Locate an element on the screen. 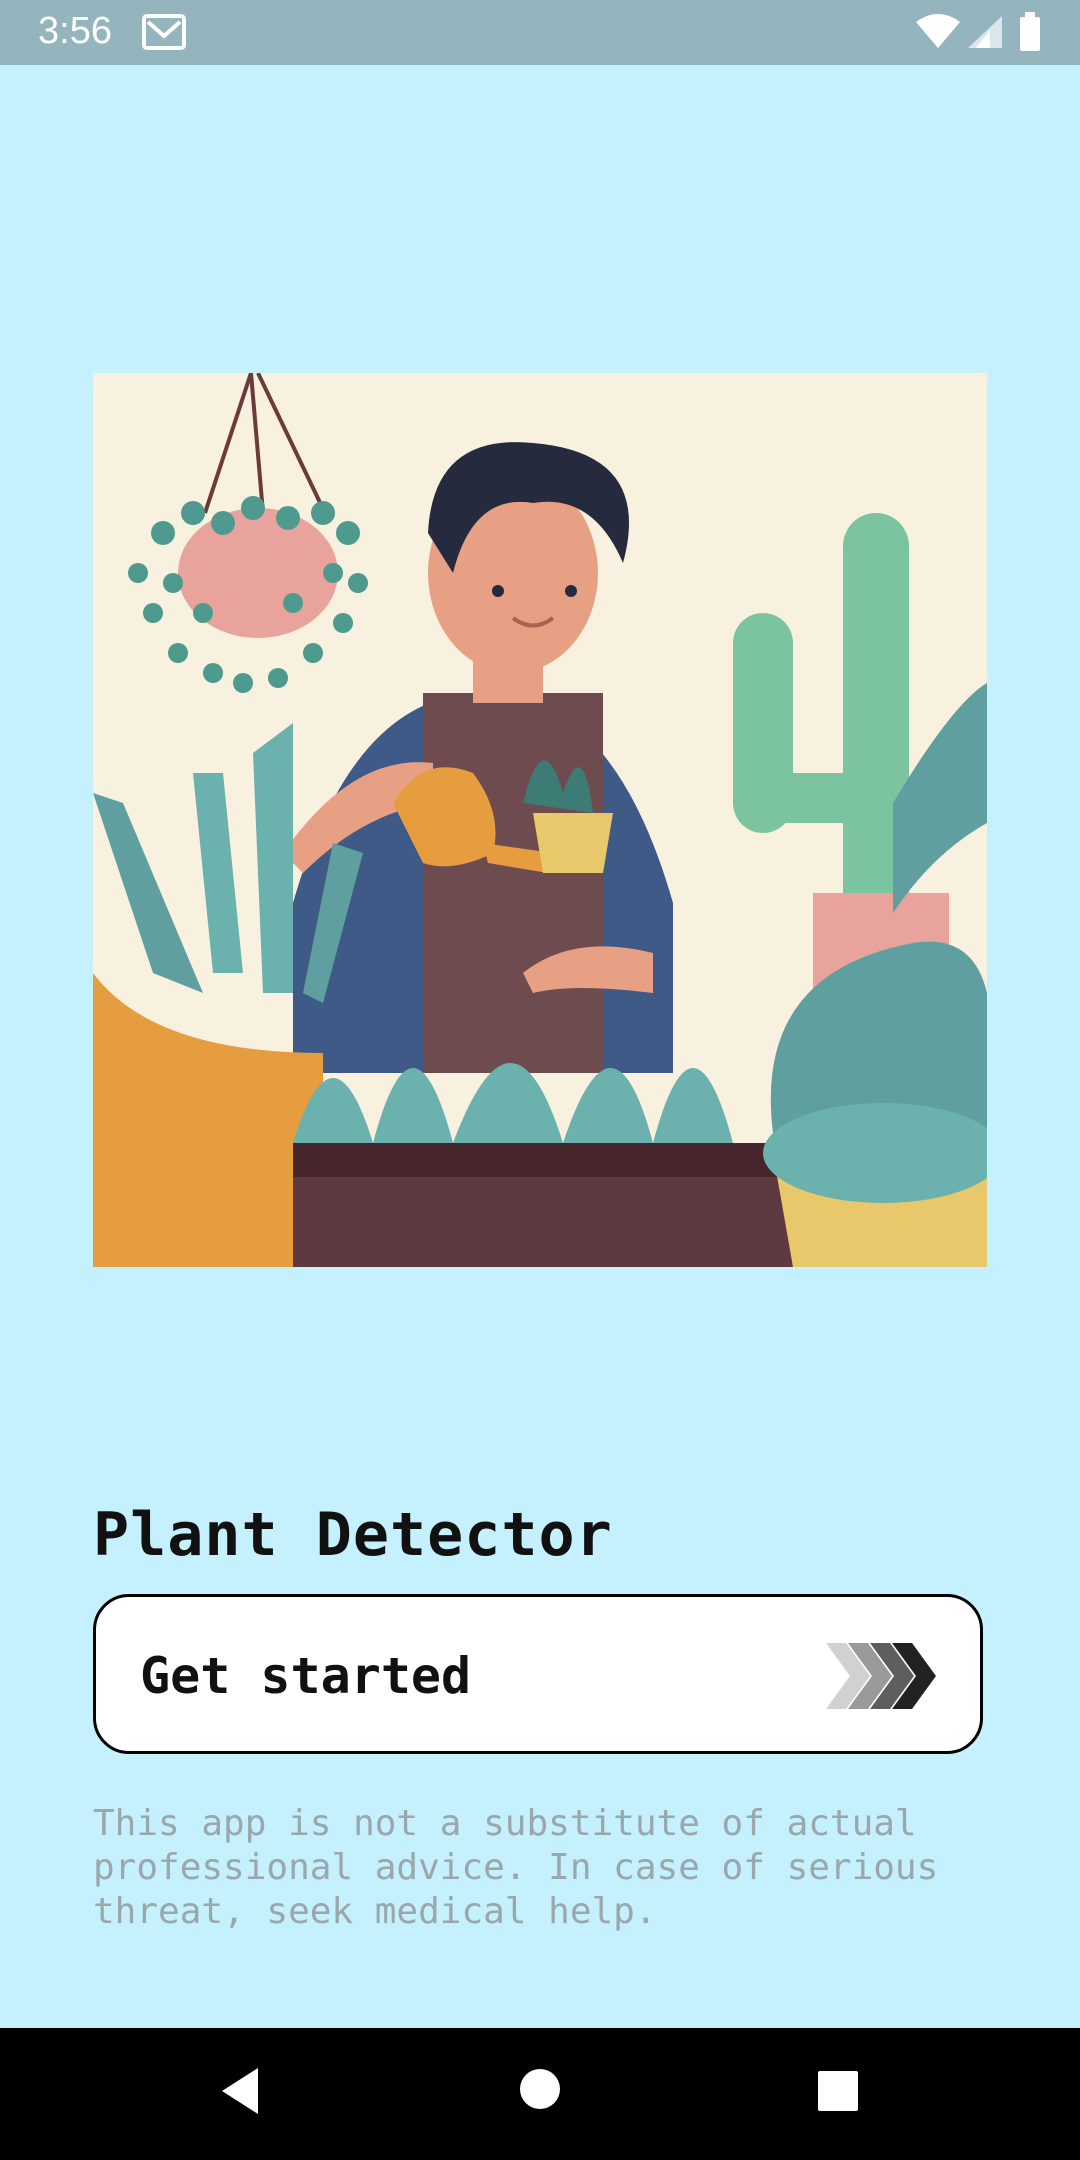 This screenshot has height=2160, width=1080. recents-icon is located at coordinates (838, 2091).